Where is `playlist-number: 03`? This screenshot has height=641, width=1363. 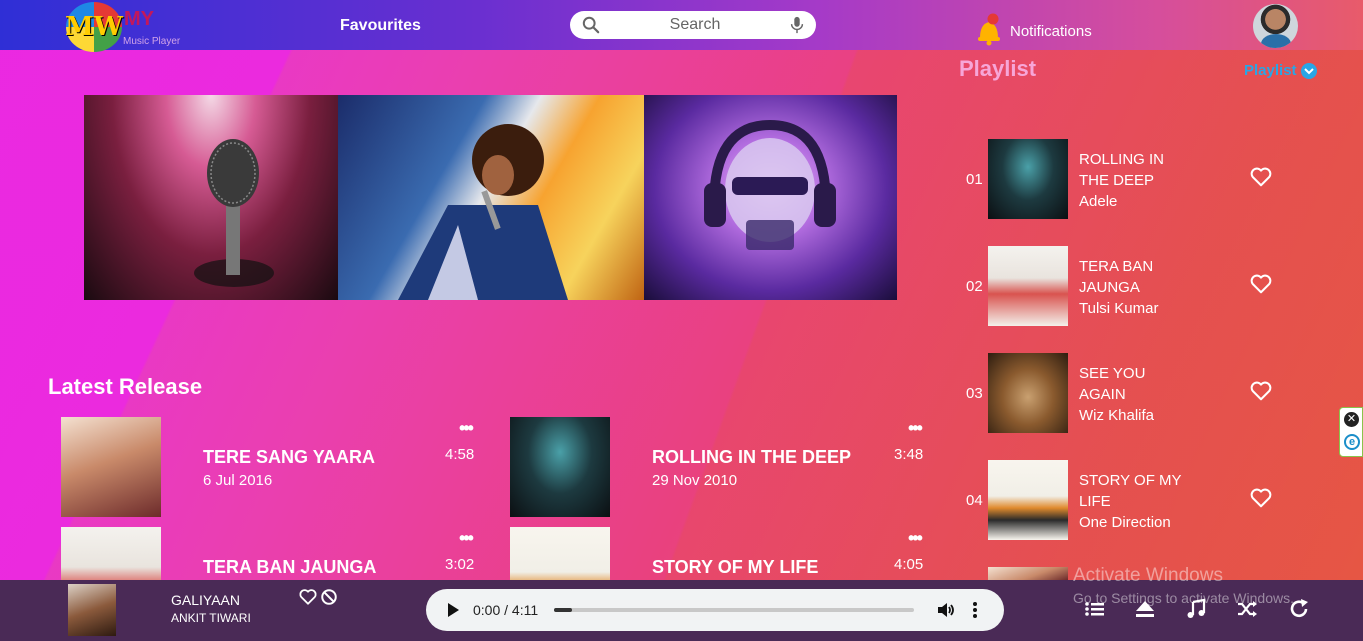
playlist-number: 03 is located at coordinates (974, 393).